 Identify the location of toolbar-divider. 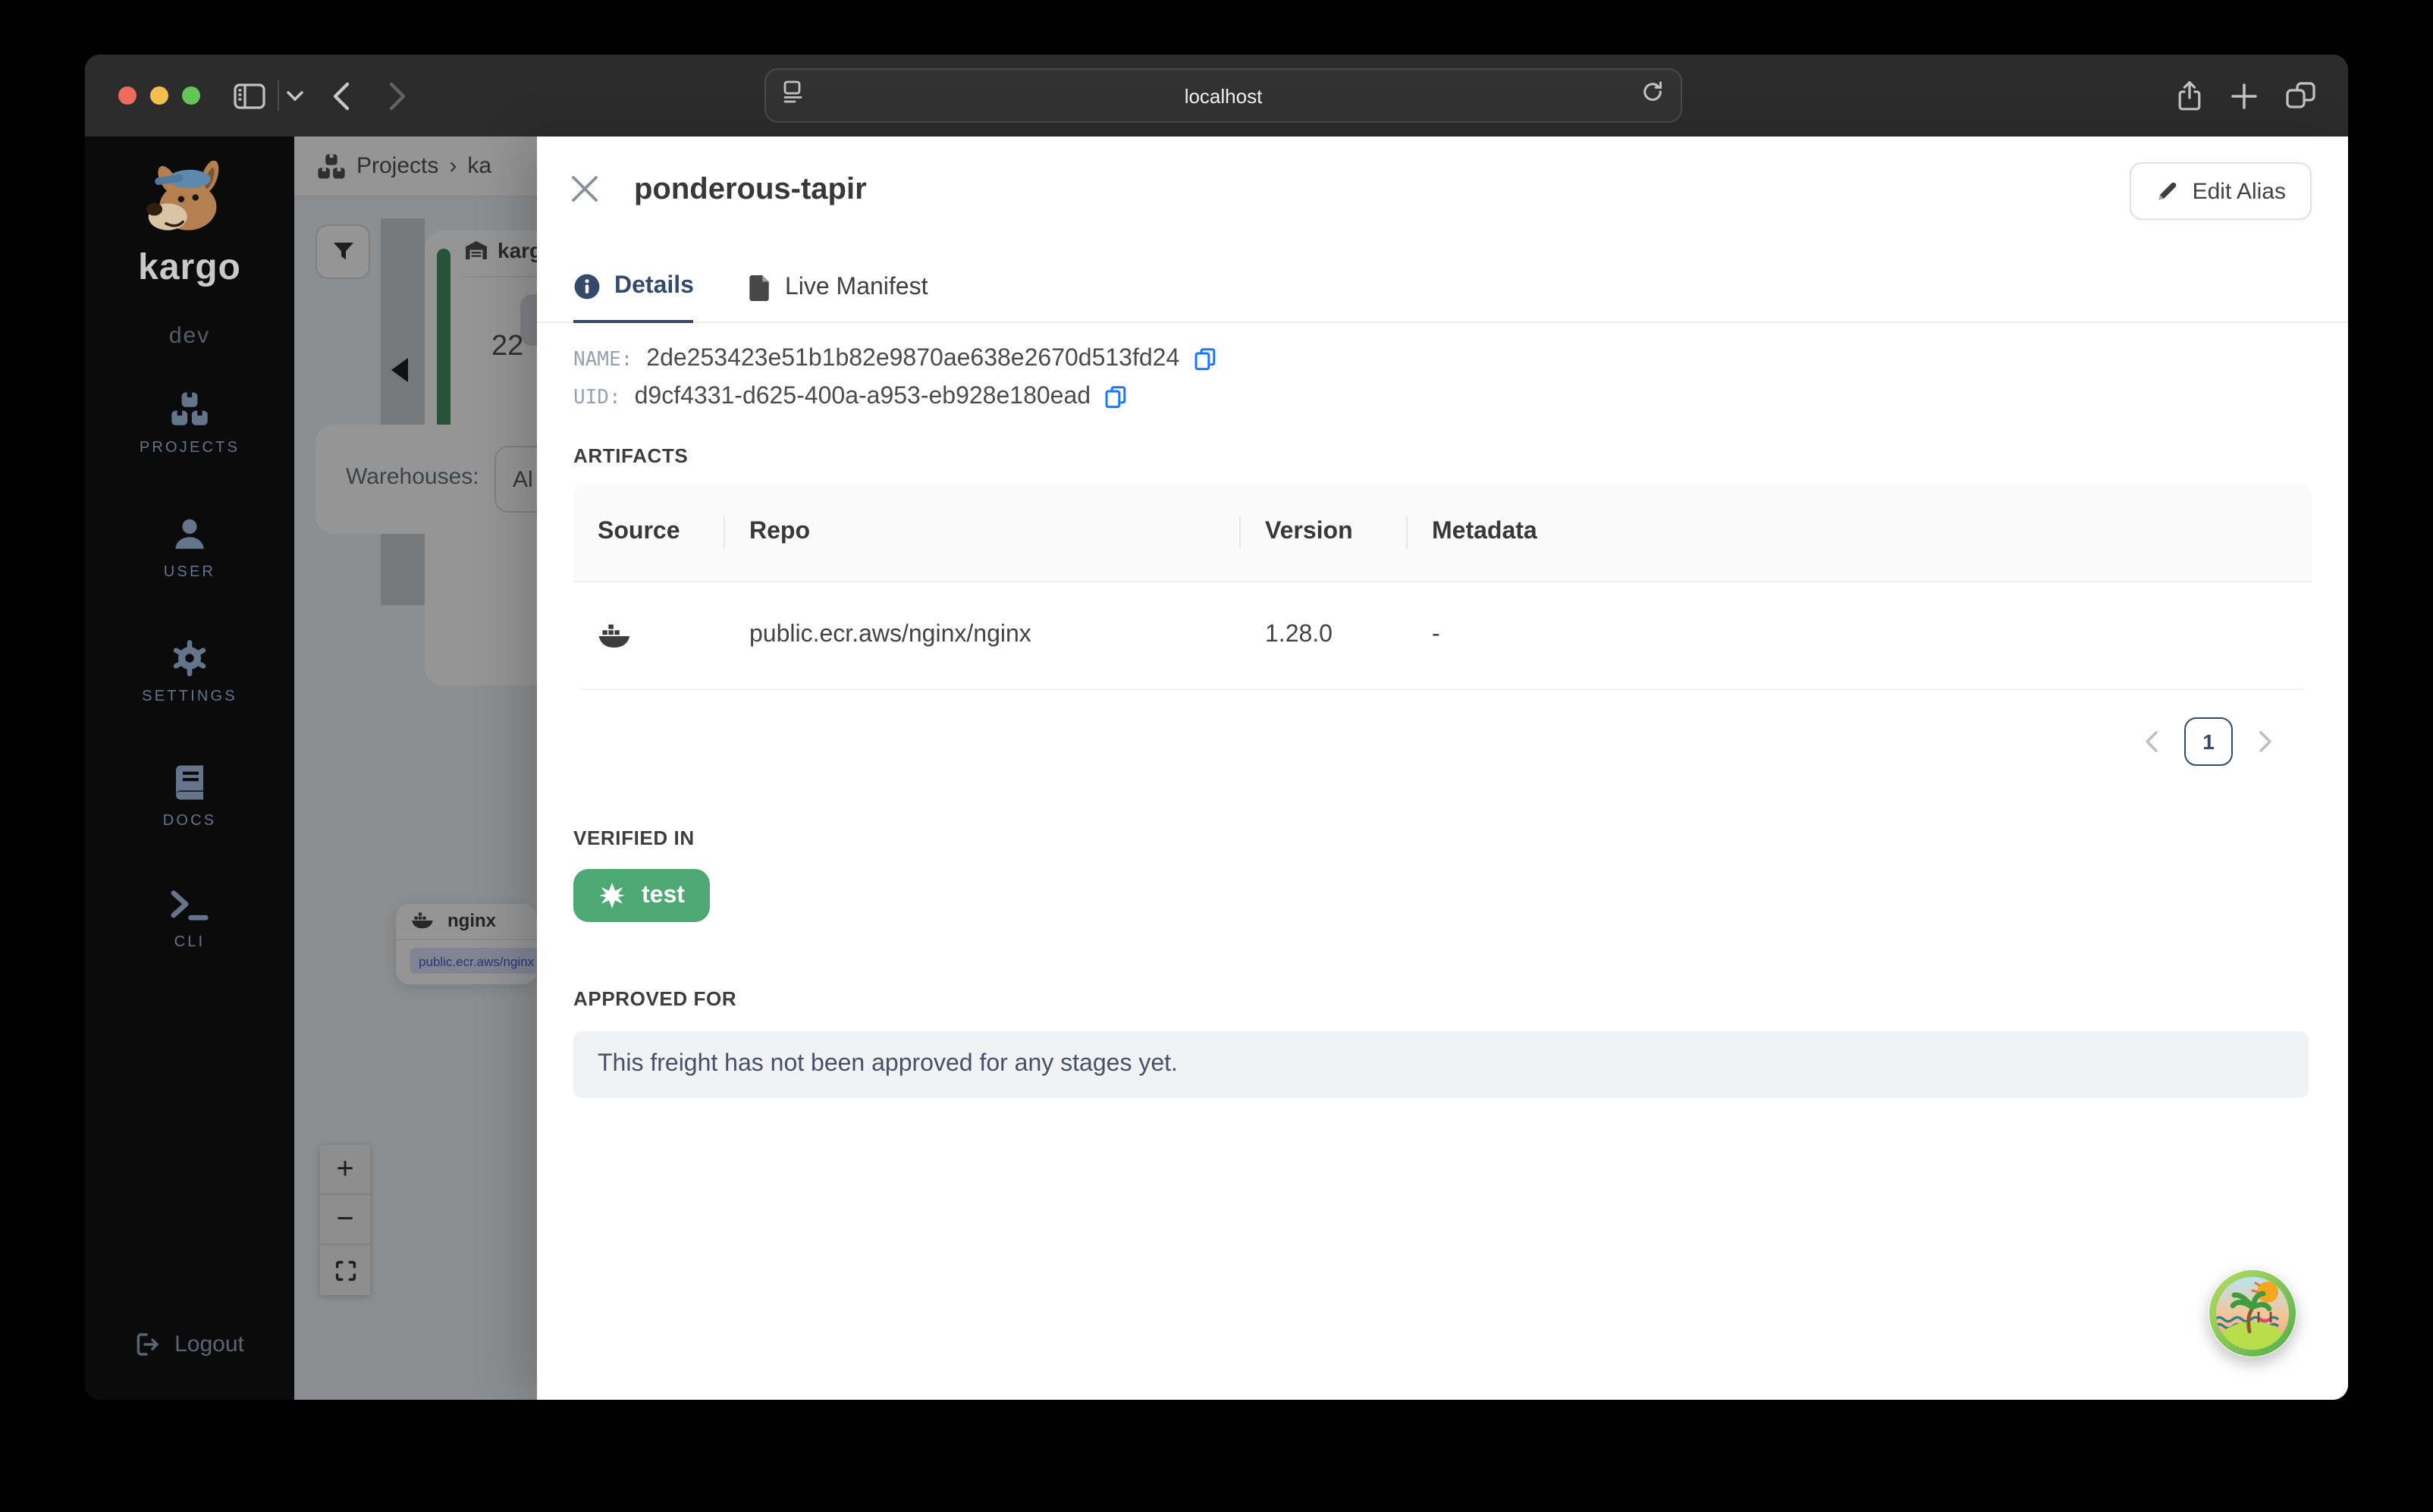
(278, 95).